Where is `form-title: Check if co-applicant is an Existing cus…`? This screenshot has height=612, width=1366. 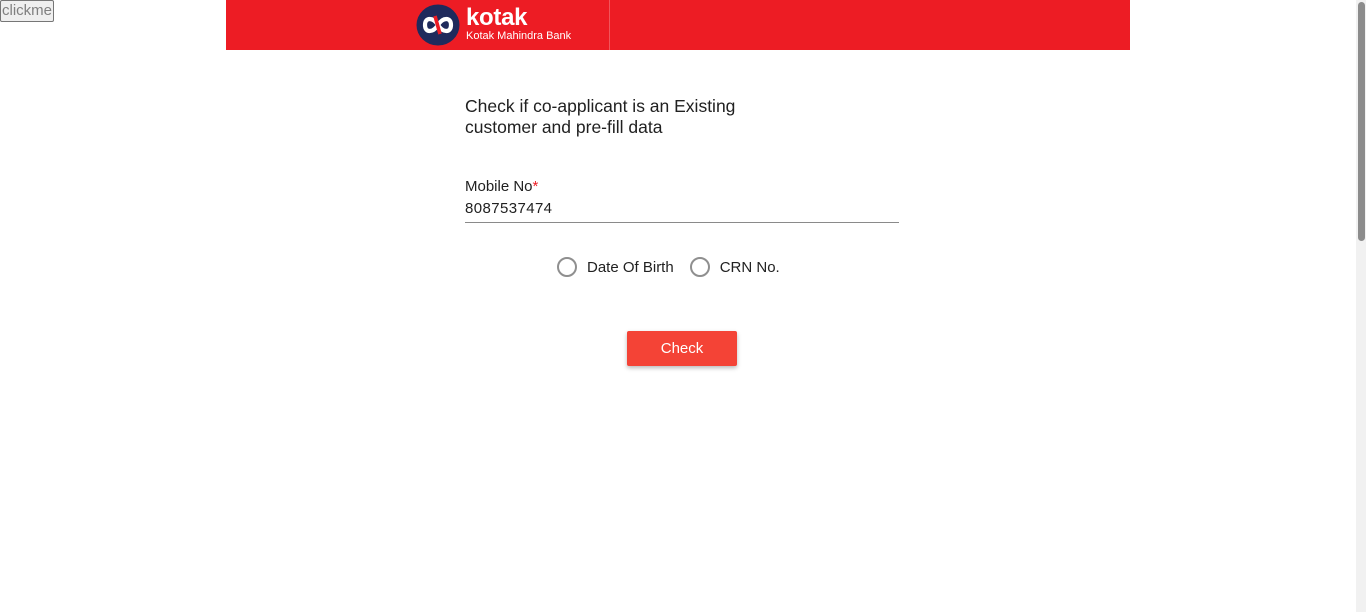
form-title: Check if co-applicant is an Existing cus… is located at coordinates (600, 116).